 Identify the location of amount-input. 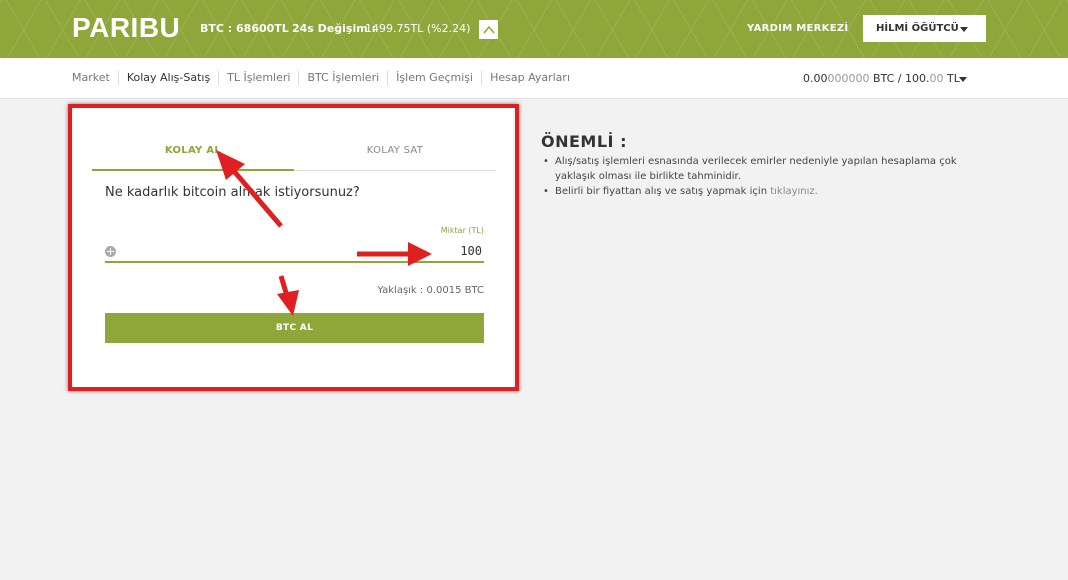
(294, 251).